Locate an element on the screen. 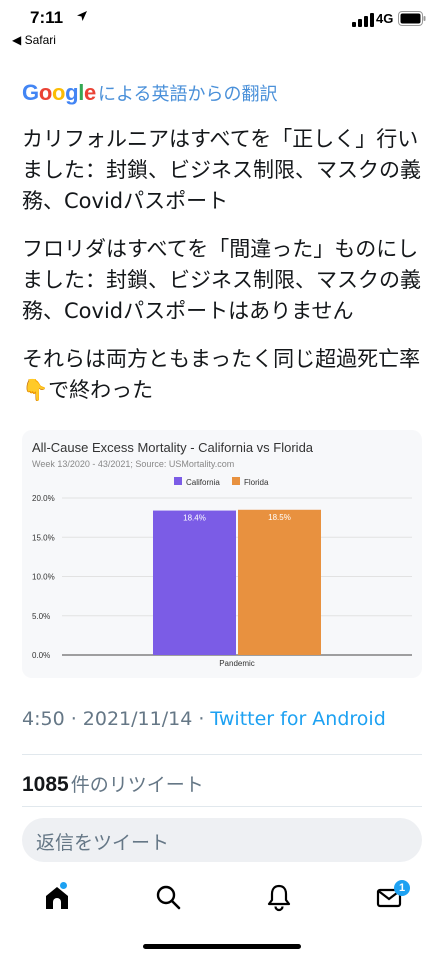  retweet-count-link: 1085 件のリツイート is located at coordinates (113, 783).